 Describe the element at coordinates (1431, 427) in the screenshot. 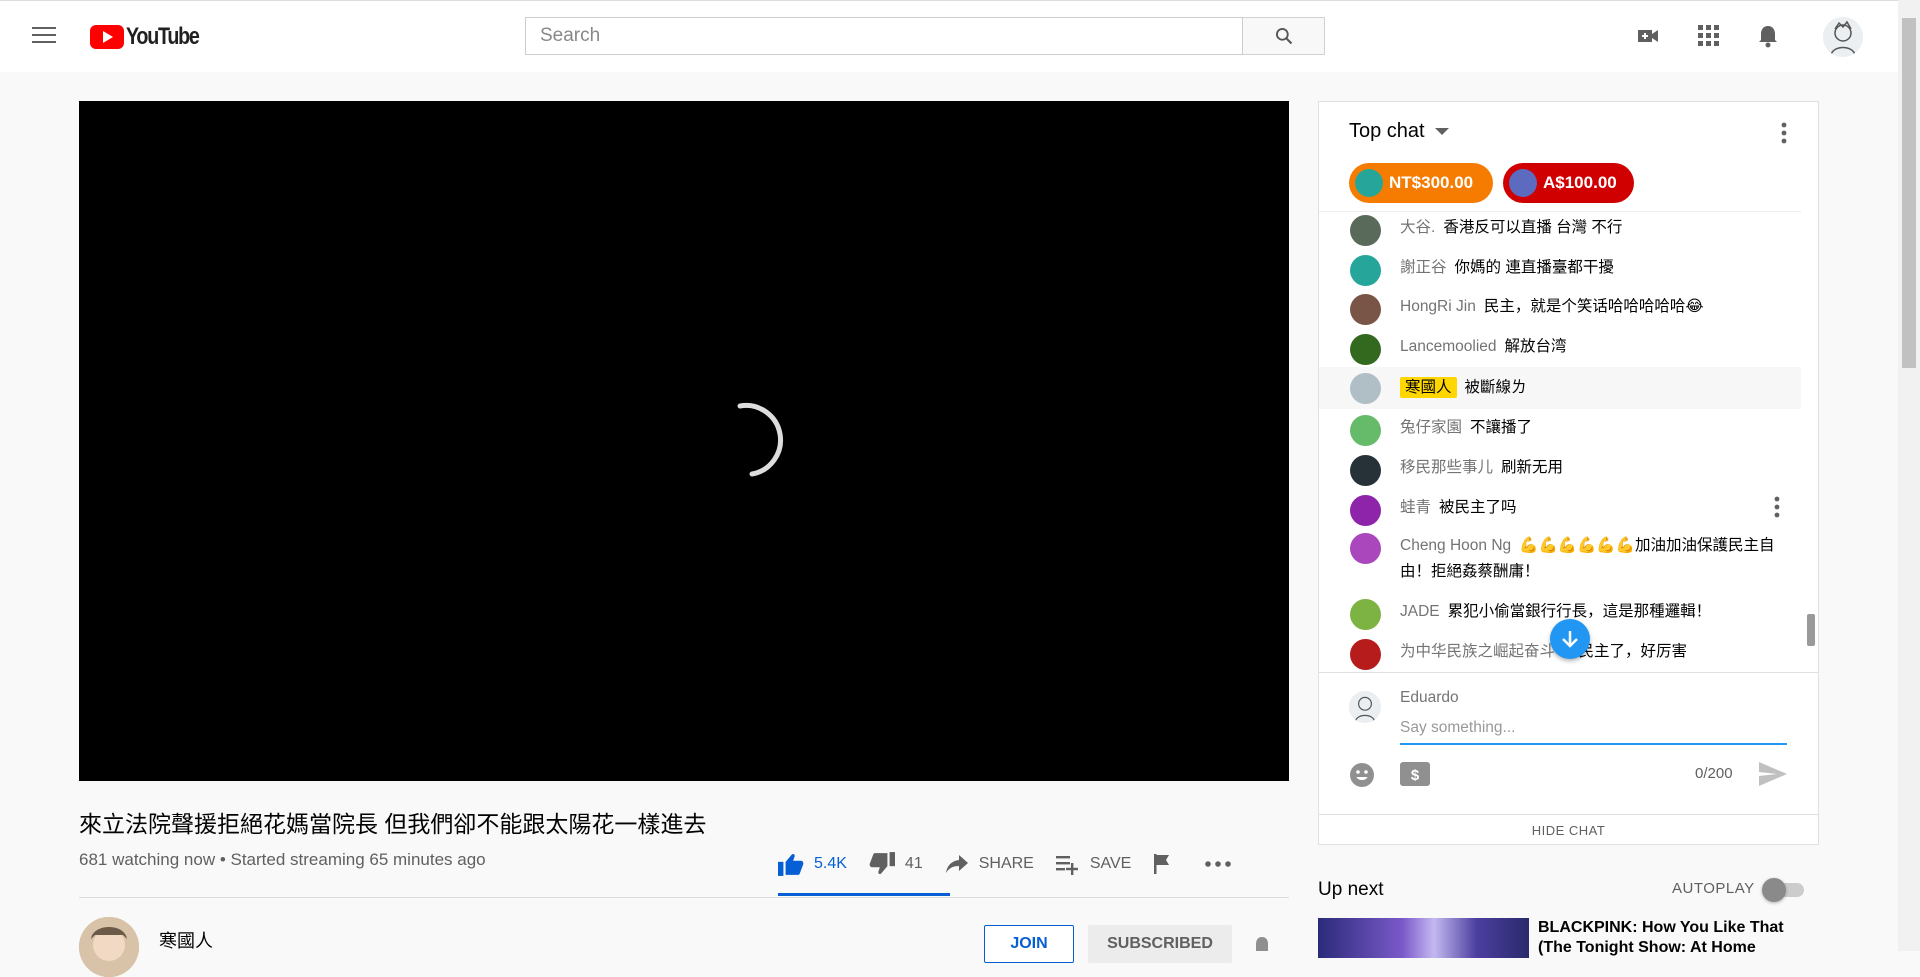

I see `chat-author: 兔仔家園` at that location.